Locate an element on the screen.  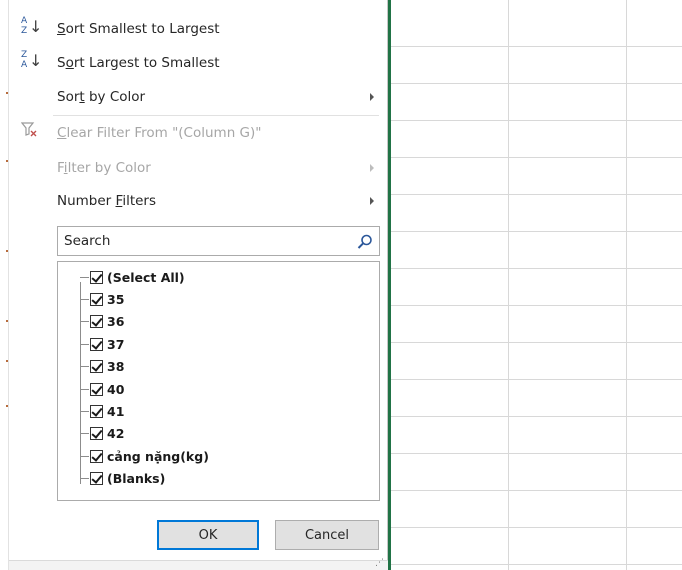
filter-list-item: (Blanks) is located at coordinates (122, 479).